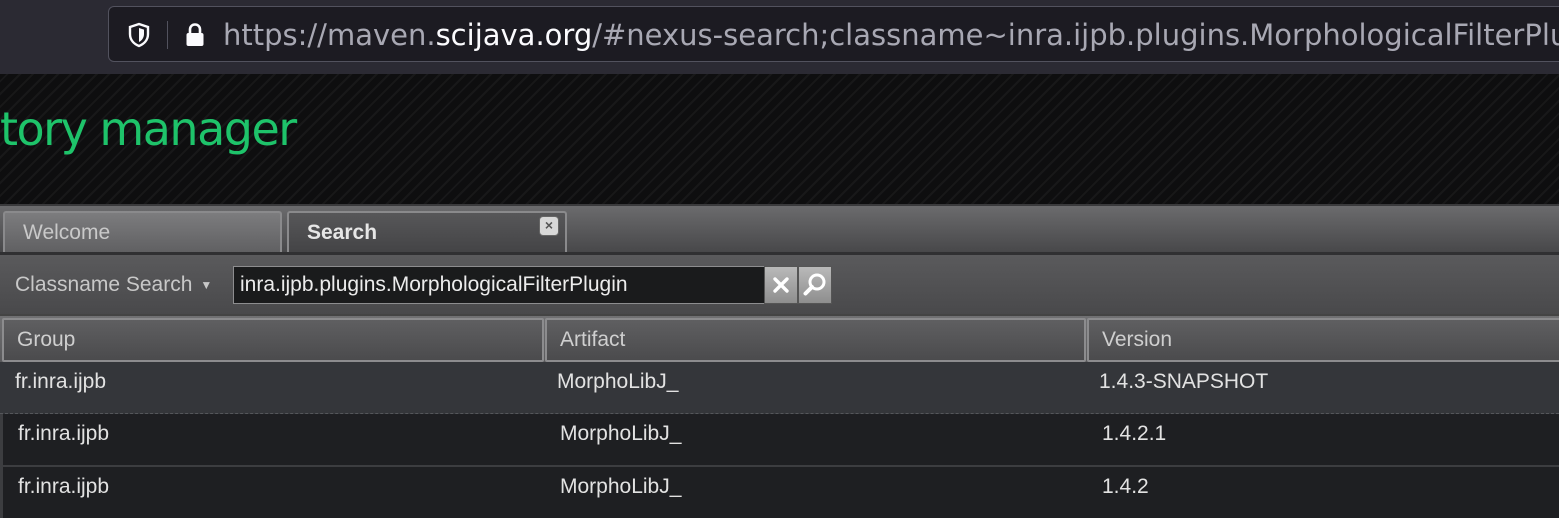 This screenshot has width=1559, height=518. I want to click on cell-version: 1.4.3-SNAPSHOT, so click(1184, 381).